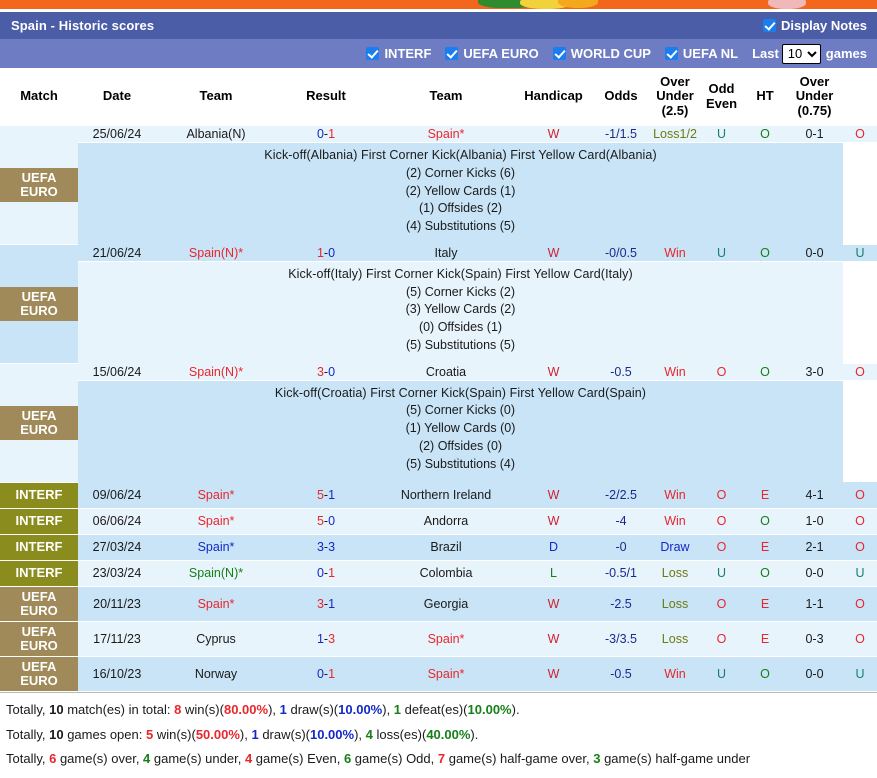 The image size is (877, 778). I want to click on banner-decoration-icon, so click(787, 4).